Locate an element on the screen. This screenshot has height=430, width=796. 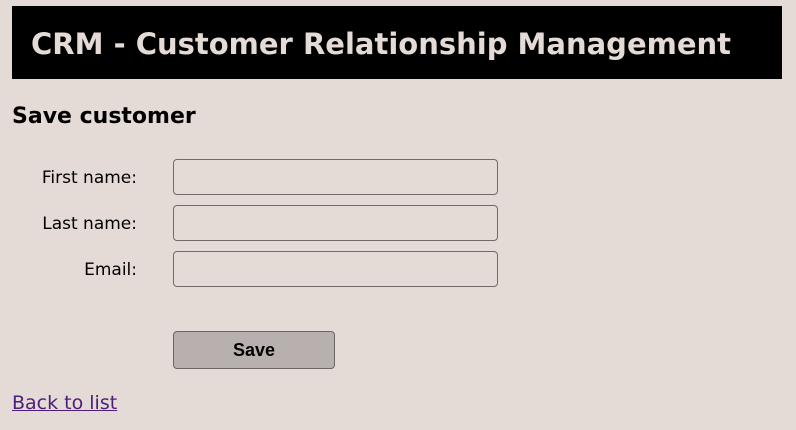
first-name-field is located at coordinates (335, 177).